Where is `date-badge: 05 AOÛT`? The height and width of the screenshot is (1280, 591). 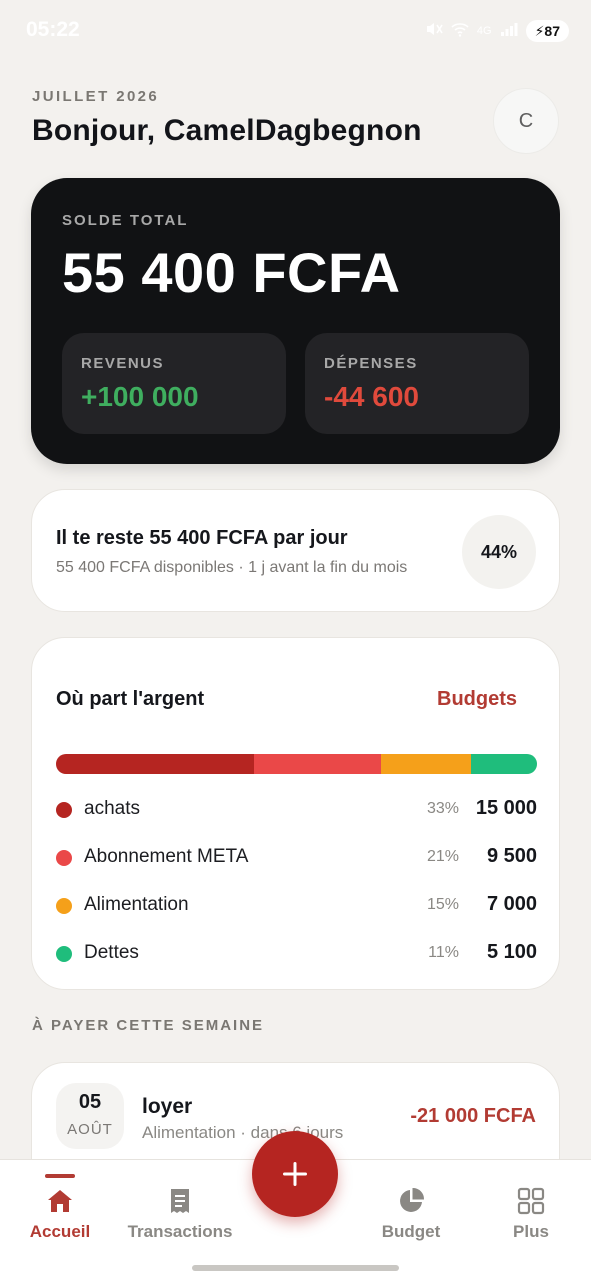
date-badge: 05 AOÛT is located at coordinates (90, 1116).